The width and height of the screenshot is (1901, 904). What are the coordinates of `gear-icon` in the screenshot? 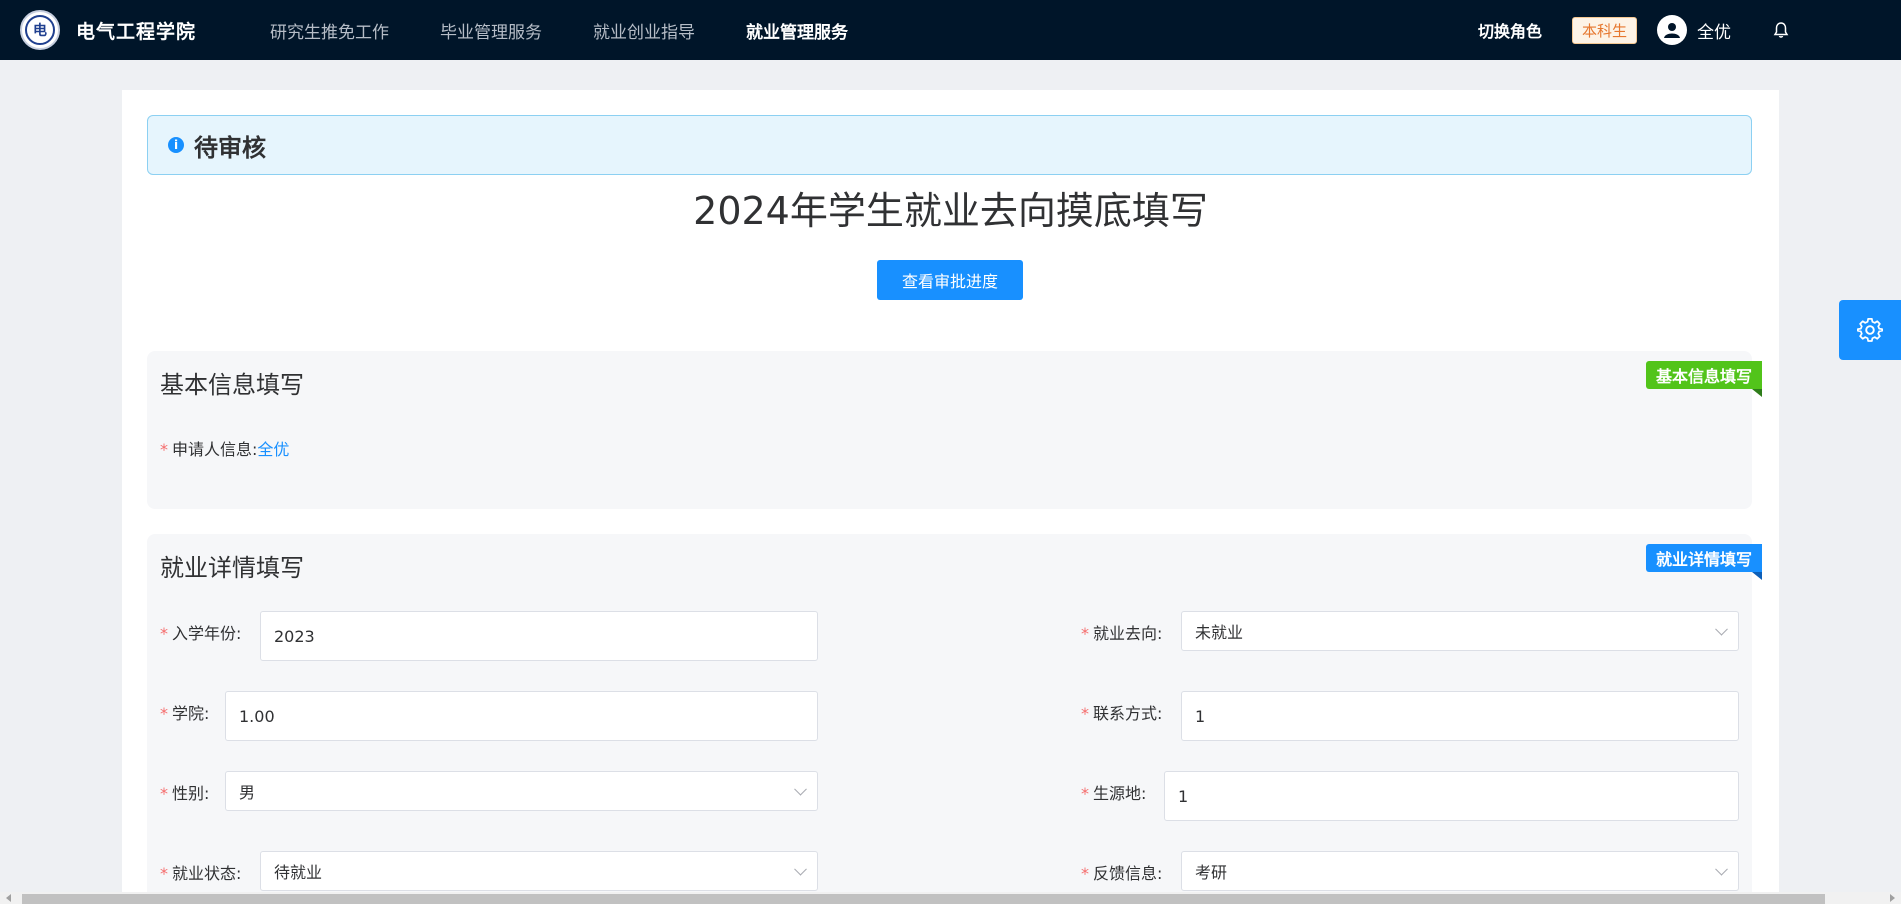 It's located at (1870, 329).